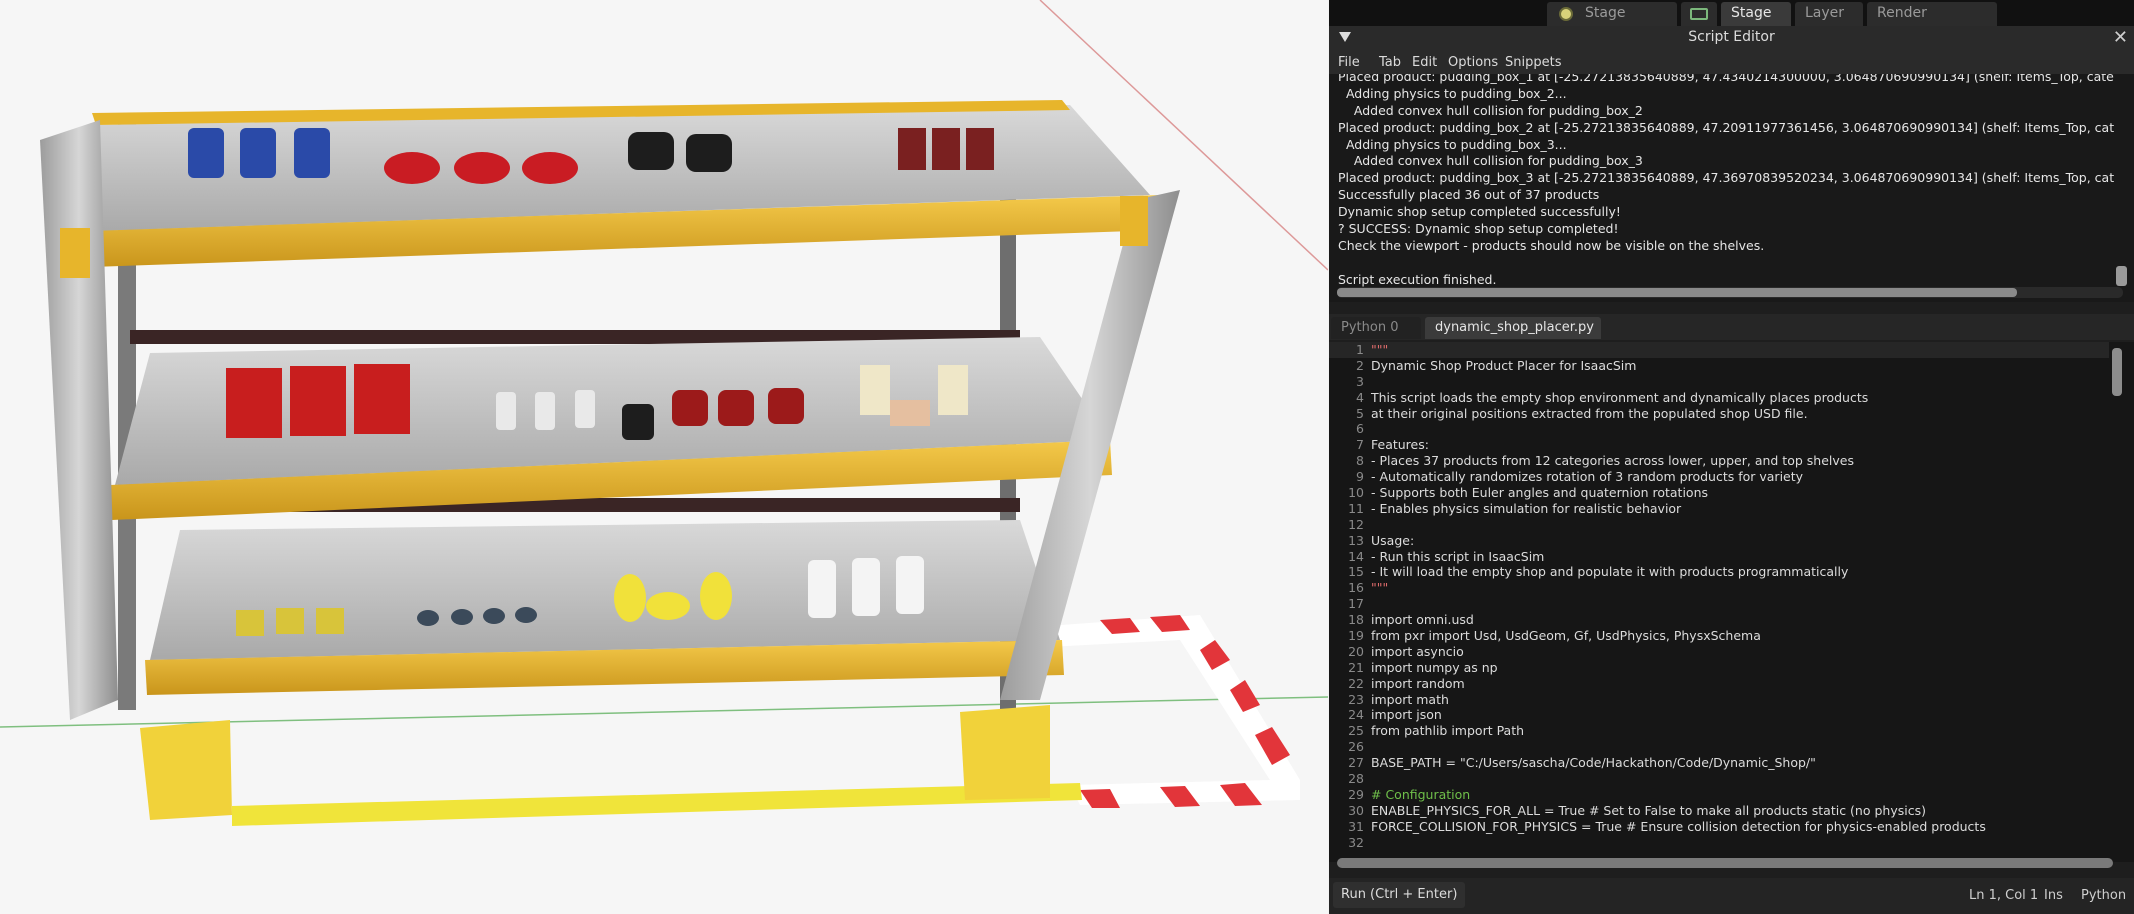  I want to click on line-number: 28, so click(1356, 779).